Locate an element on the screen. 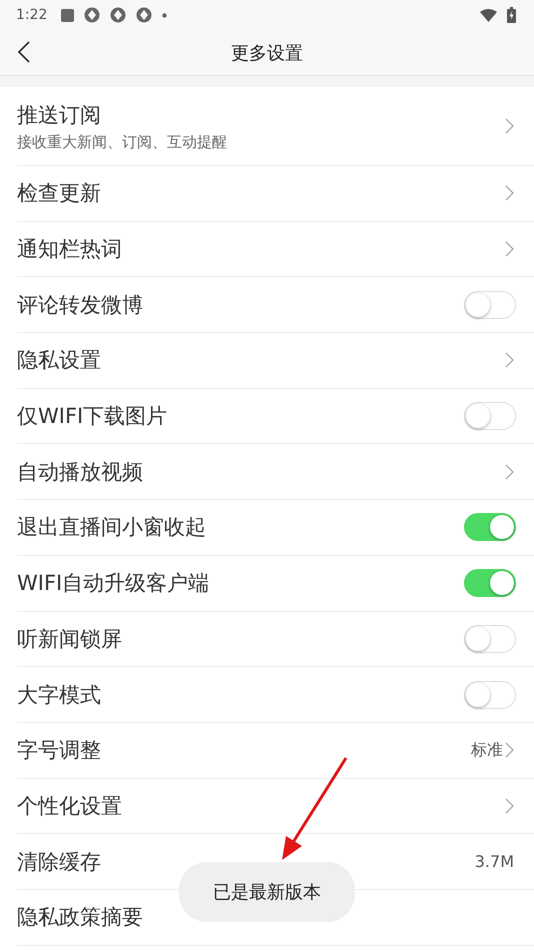 This screenshot has width=534, height=950. setting-label: 评论转发微博 is located at coordinates (80, 304).